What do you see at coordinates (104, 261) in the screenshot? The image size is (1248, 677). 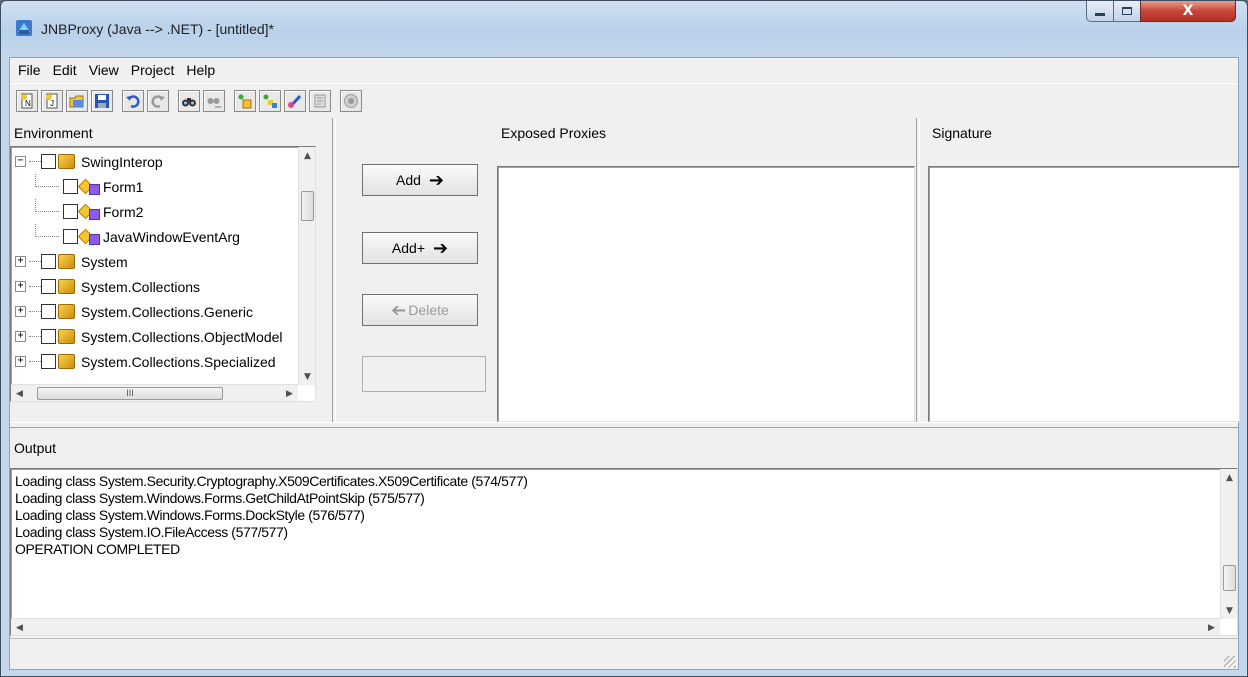 I see `tree-item-label: System` at bounding box center [104, 261].